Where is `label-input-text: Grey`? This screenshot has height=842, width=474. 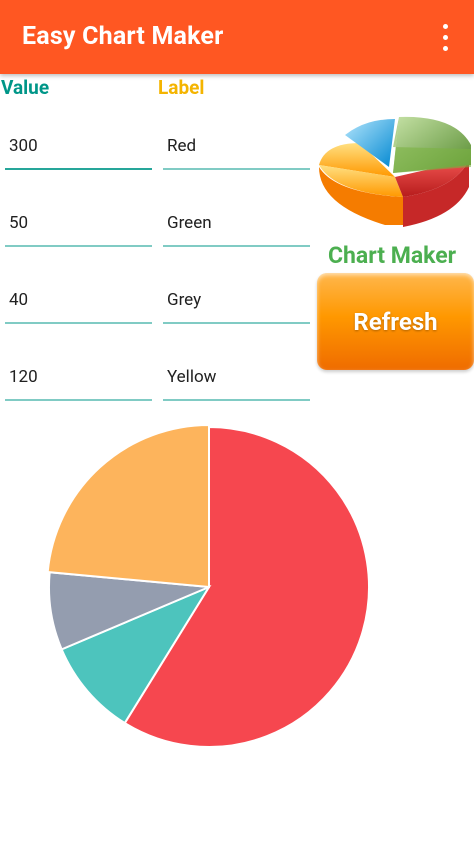
label-input-text: Grey is located at coordinates (184, 300).